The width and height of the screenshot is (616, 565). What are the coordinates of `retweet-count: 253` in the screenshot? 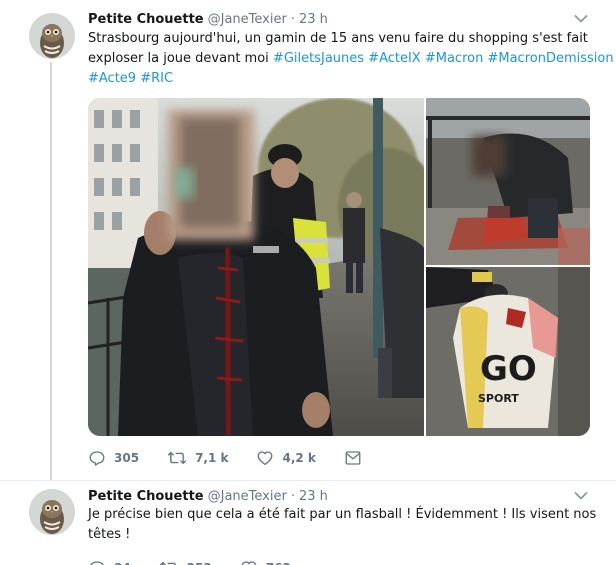 It's located at (199, 563).